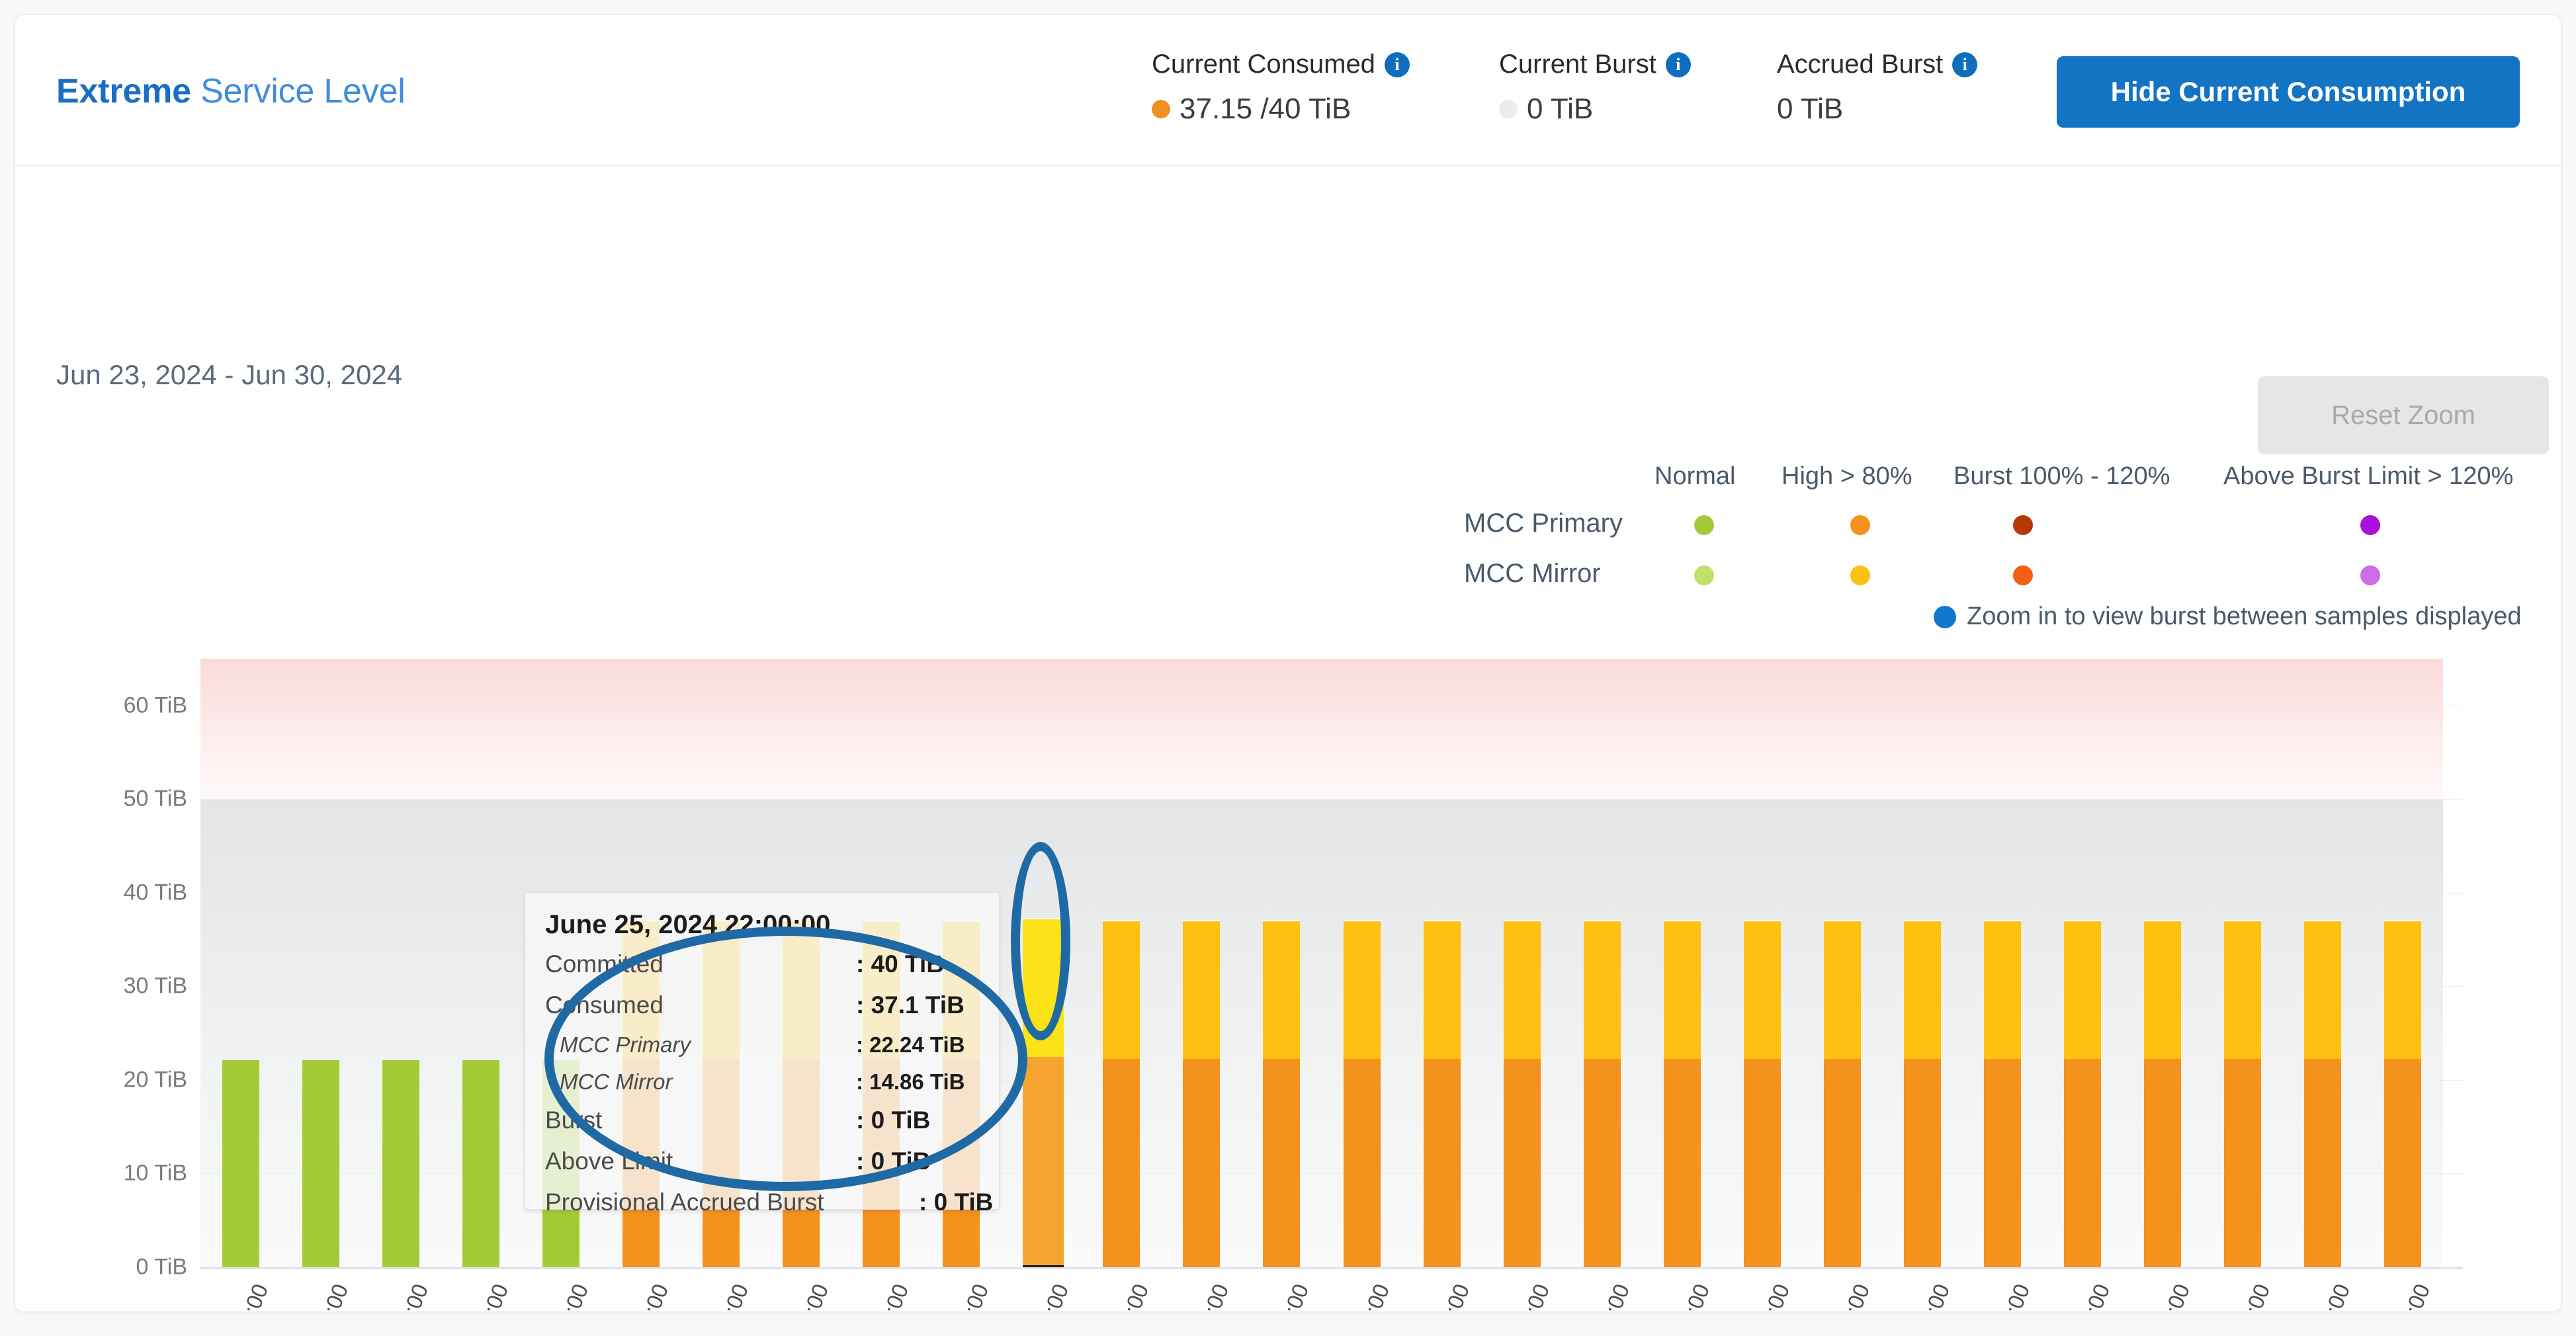 This screenshot has width=2576, height=1336. What do you see at coordinates (558, 1296) in the screenshot?
I see `x-axis-tick-label: 24 Jun 04:00` at bounding box center [558, 1296].